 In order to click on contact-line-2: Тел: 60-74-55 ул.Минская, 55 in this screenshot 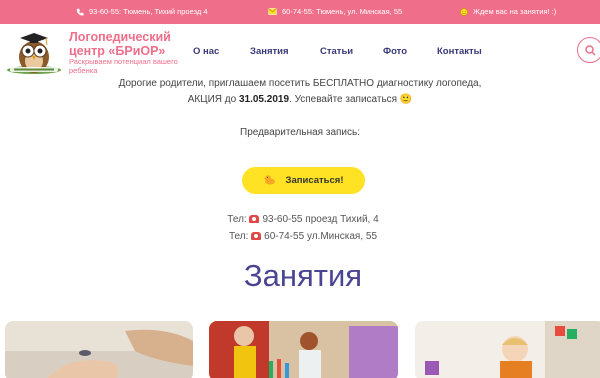, I will do `click(300, 236)`.